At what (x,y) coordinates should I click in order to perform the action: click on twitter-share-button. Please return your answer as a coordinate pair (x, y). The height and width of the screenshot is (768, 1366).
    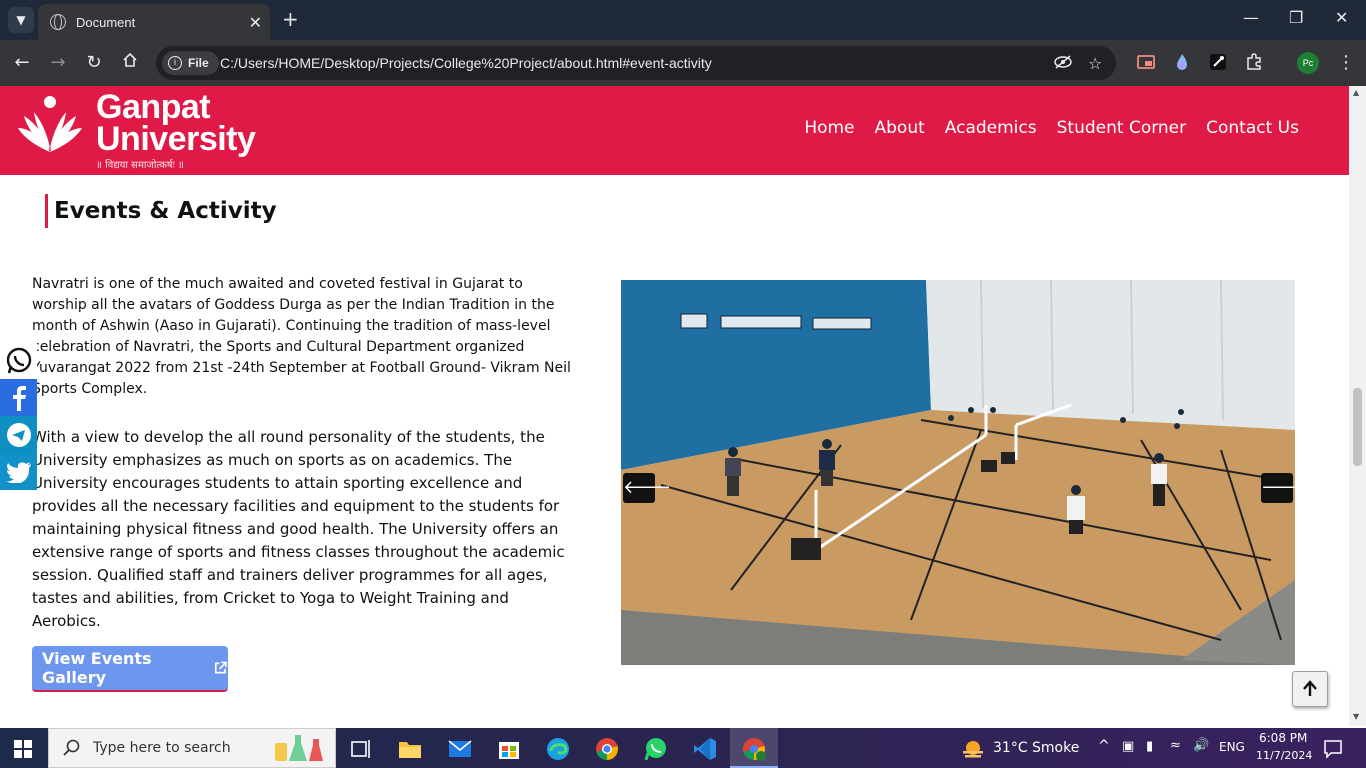
    Looking at the image, I should click on (18, 471).